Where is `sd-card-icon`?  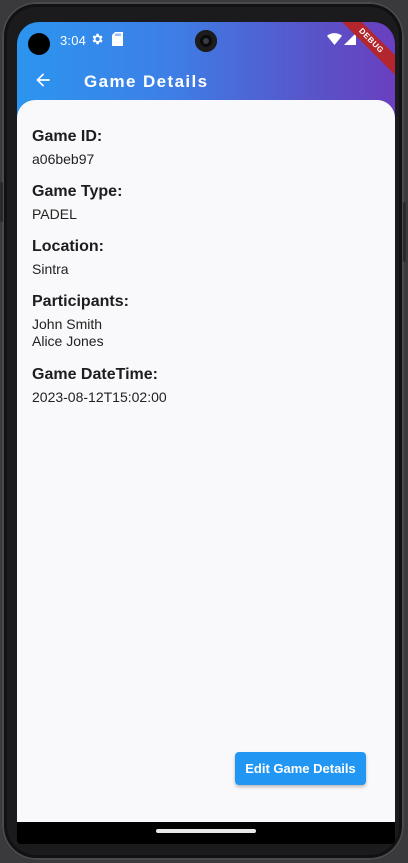
sd-card-icon is located at coordinates (117, 39).